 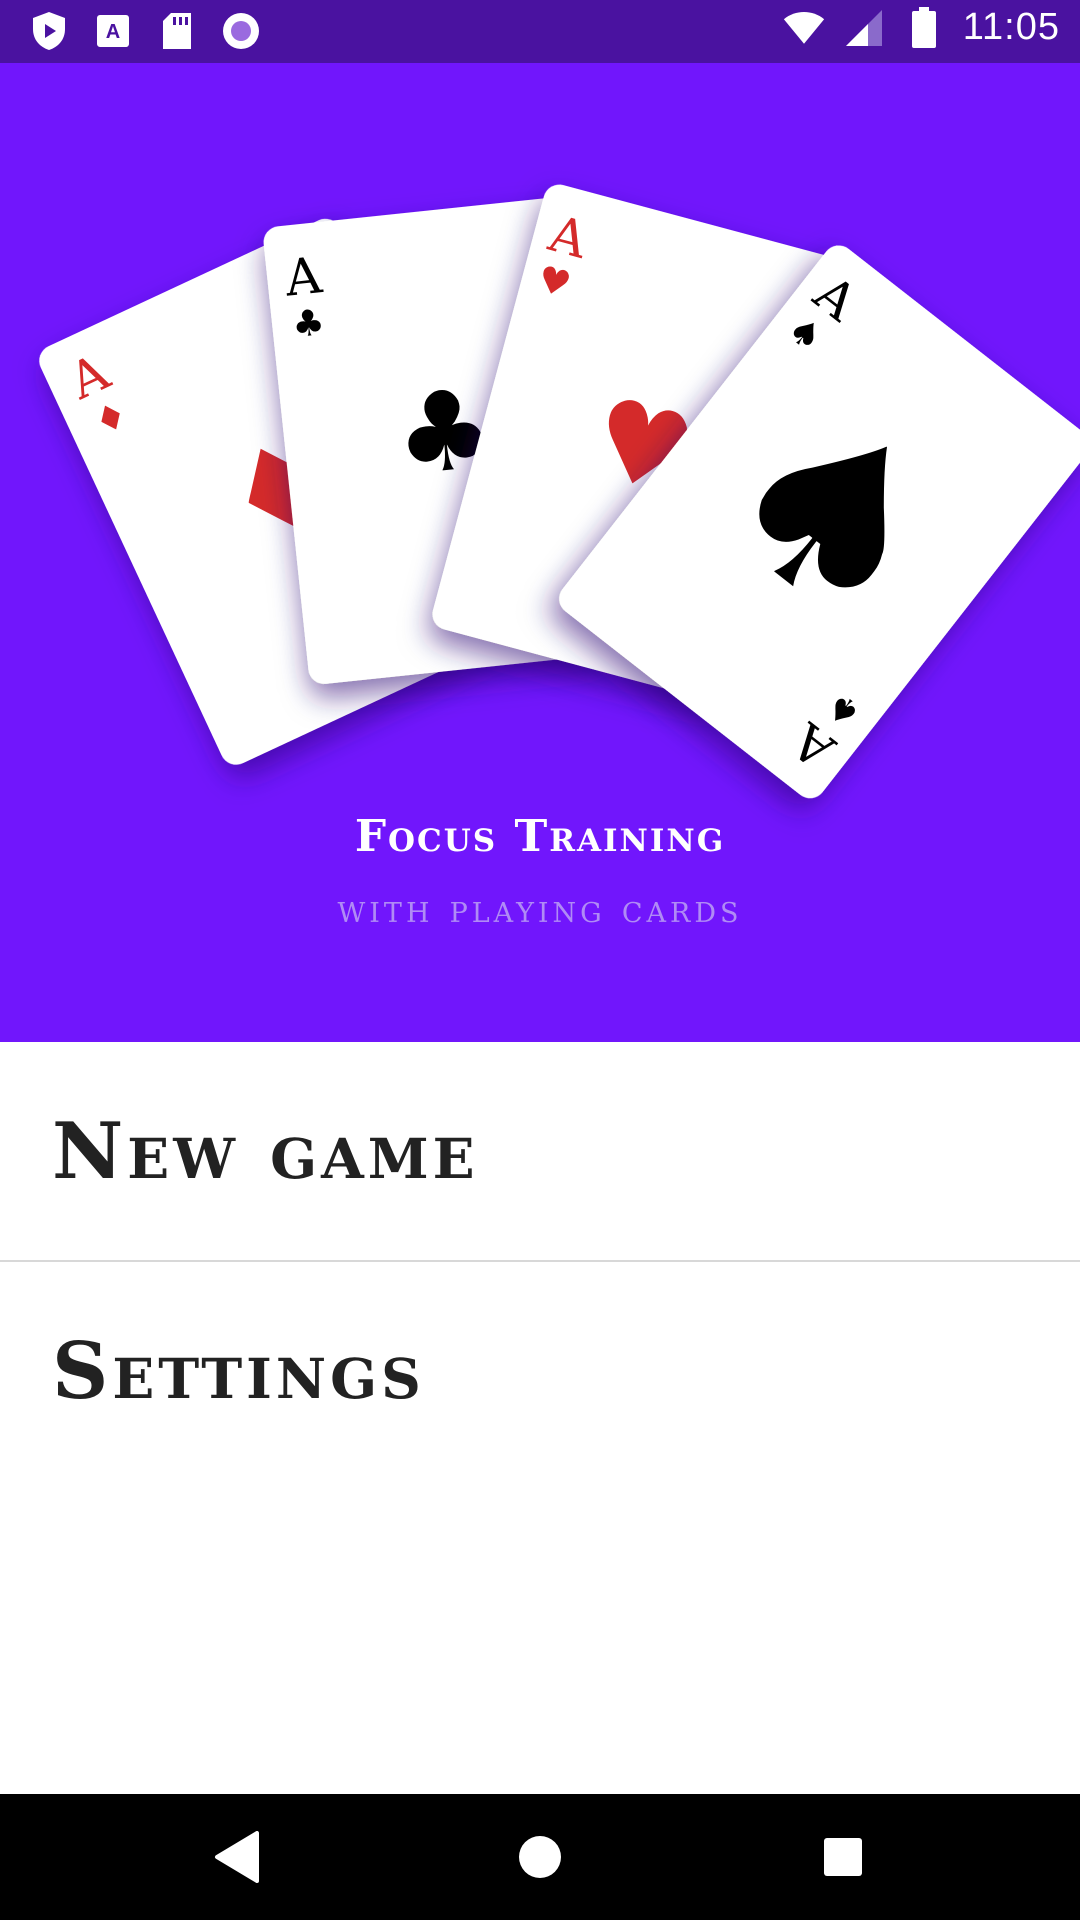 I want to click on home-icon, so click(x=540, y=1857).